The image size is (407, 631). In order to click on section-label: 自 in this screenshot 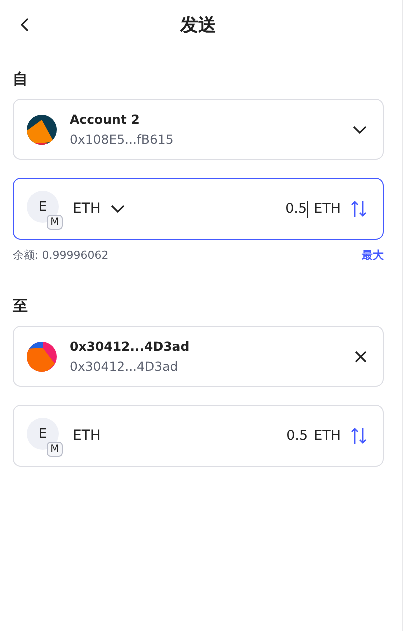, I will do `click(20, 79)`.